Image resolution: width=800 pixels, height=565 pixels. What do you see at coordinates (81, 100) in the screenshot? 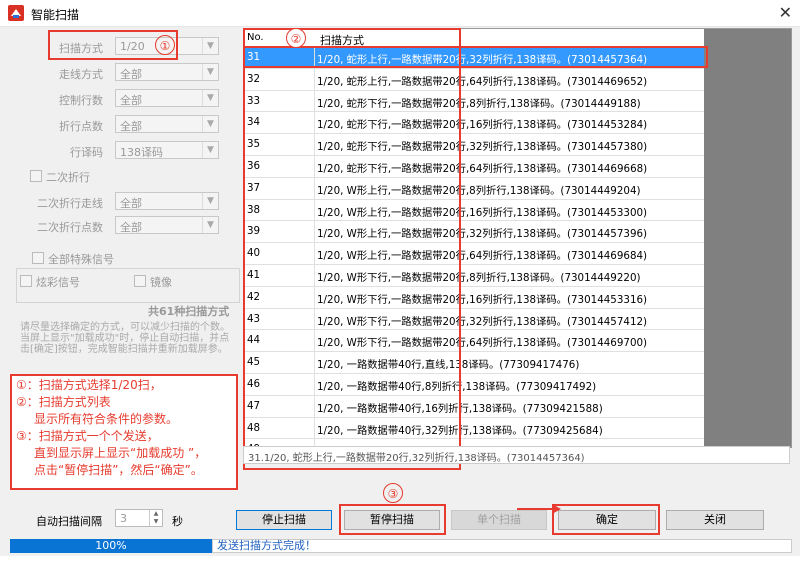
I see `control-rows-label: 控制行数` at bounding box center [81, 100].